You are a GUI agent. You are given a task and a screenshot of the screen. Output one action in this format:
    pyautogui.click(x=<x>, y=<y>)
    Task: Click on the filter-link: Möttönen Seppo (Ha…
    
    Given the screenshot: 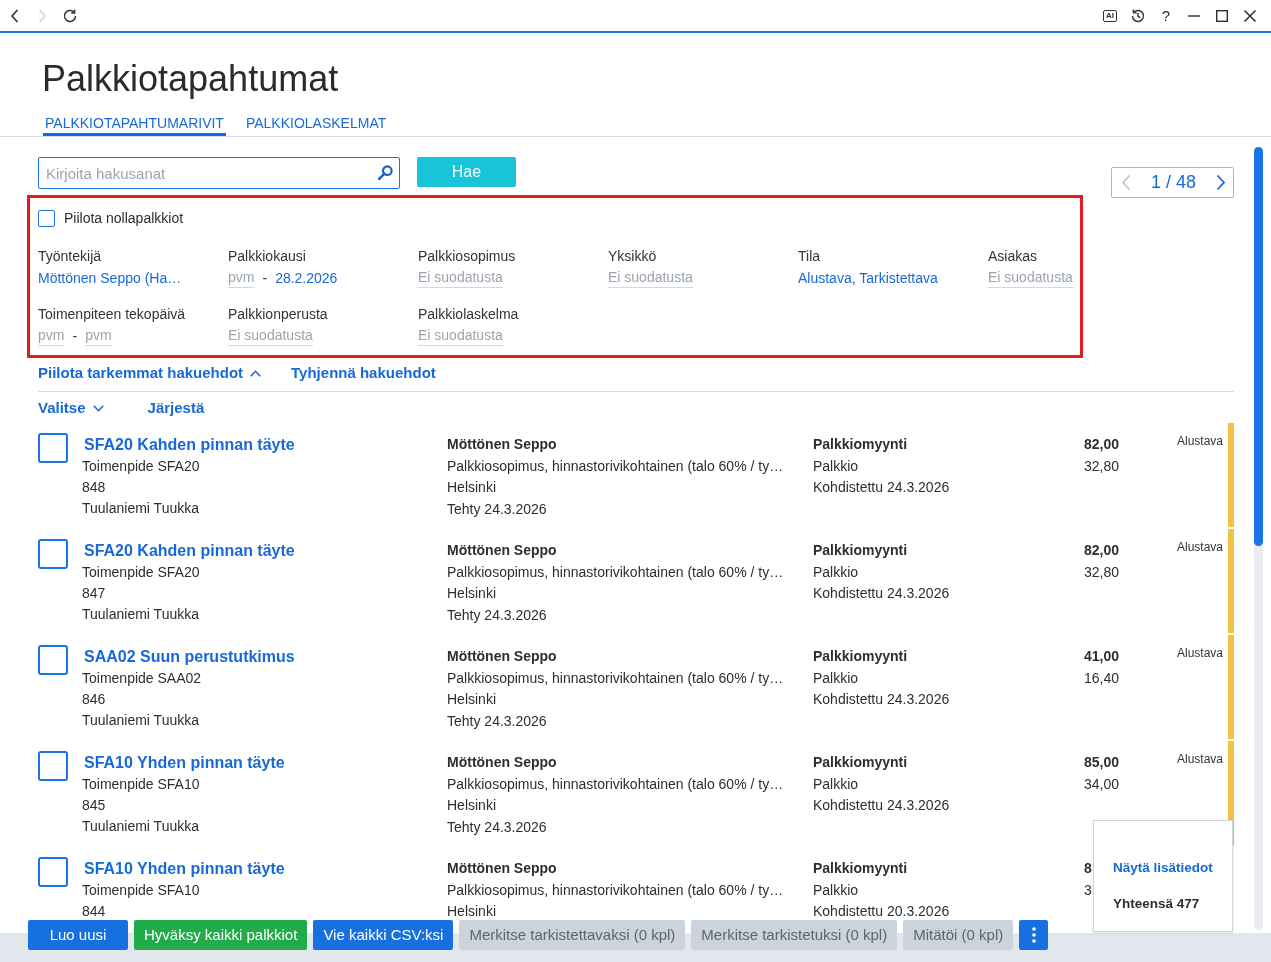 What is the action you would take?
    pyautogui.click(x=110, y=278)
    